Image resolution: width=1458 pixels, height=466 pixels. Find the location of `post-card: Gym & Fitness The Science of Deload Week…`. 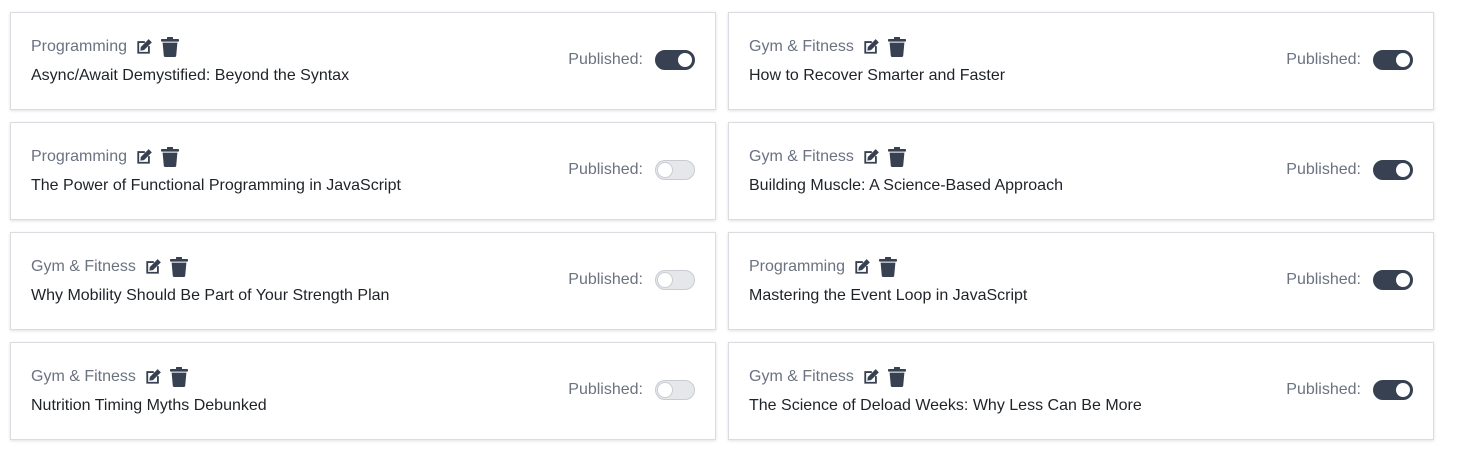

post-card: Gym & Fitness The Science of Deload Week… is located at coordinates (1081, 391).